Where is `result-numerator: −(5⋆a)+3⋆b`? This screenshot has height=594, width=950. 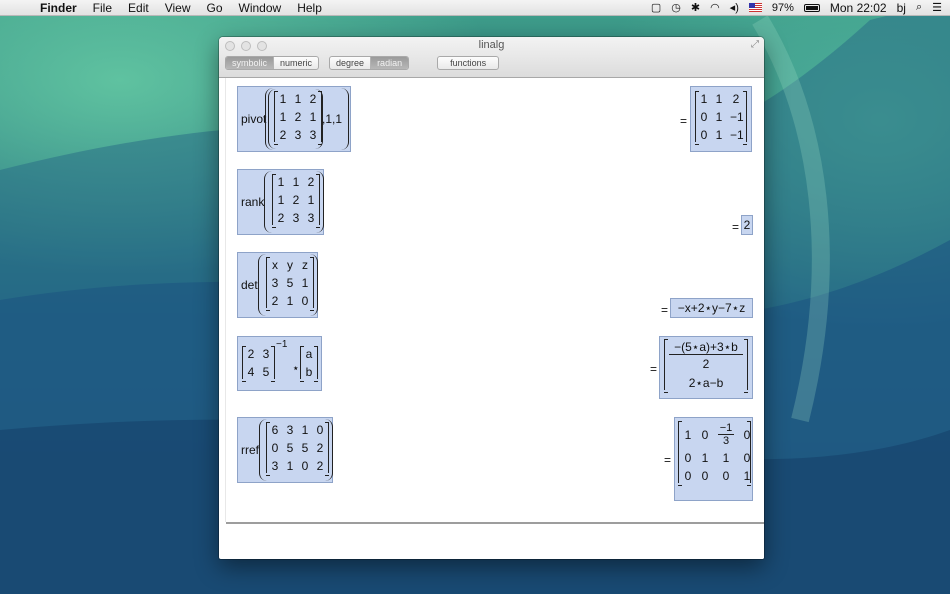 result-numerator: −(5⋆a)+3⋆b is located at coordinates (706, 347).